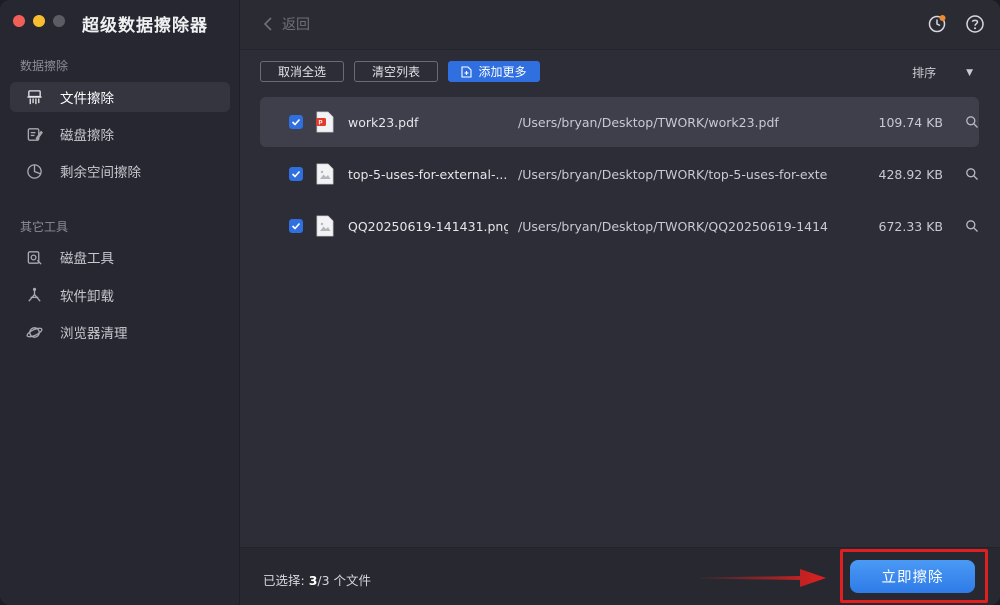  I want to click on help-icon, so click(975, 24).